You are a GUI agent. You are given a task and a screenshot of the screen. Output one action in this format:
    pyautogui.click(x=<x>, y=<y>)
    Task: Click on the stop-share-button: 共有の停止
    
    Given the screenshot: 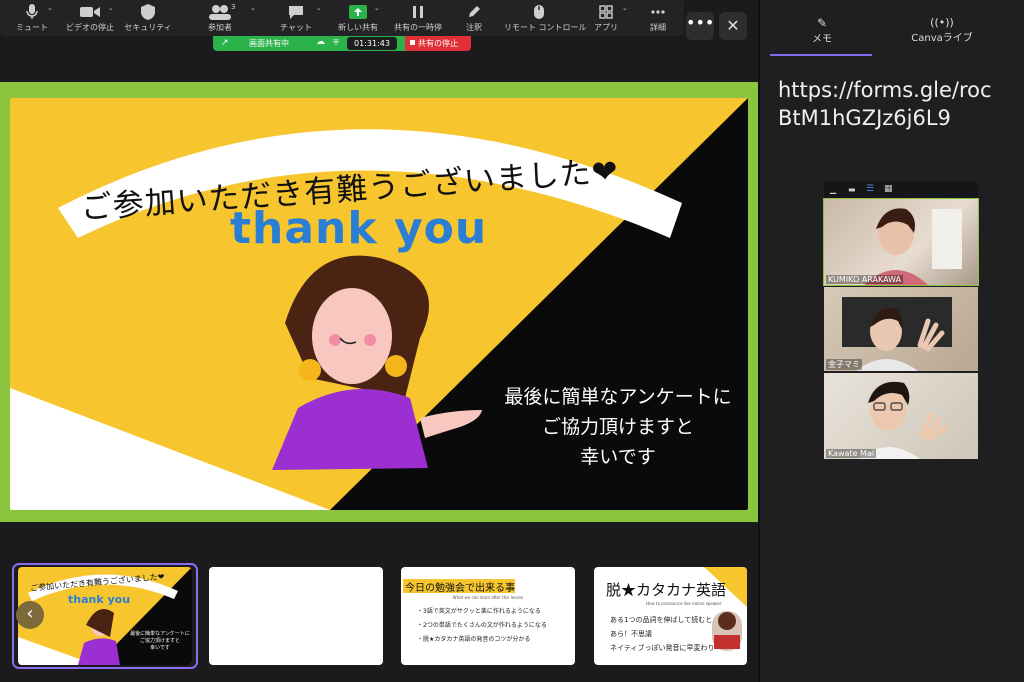 What is the action you would take?
    pyautogui.click(x=438, y=43)
    